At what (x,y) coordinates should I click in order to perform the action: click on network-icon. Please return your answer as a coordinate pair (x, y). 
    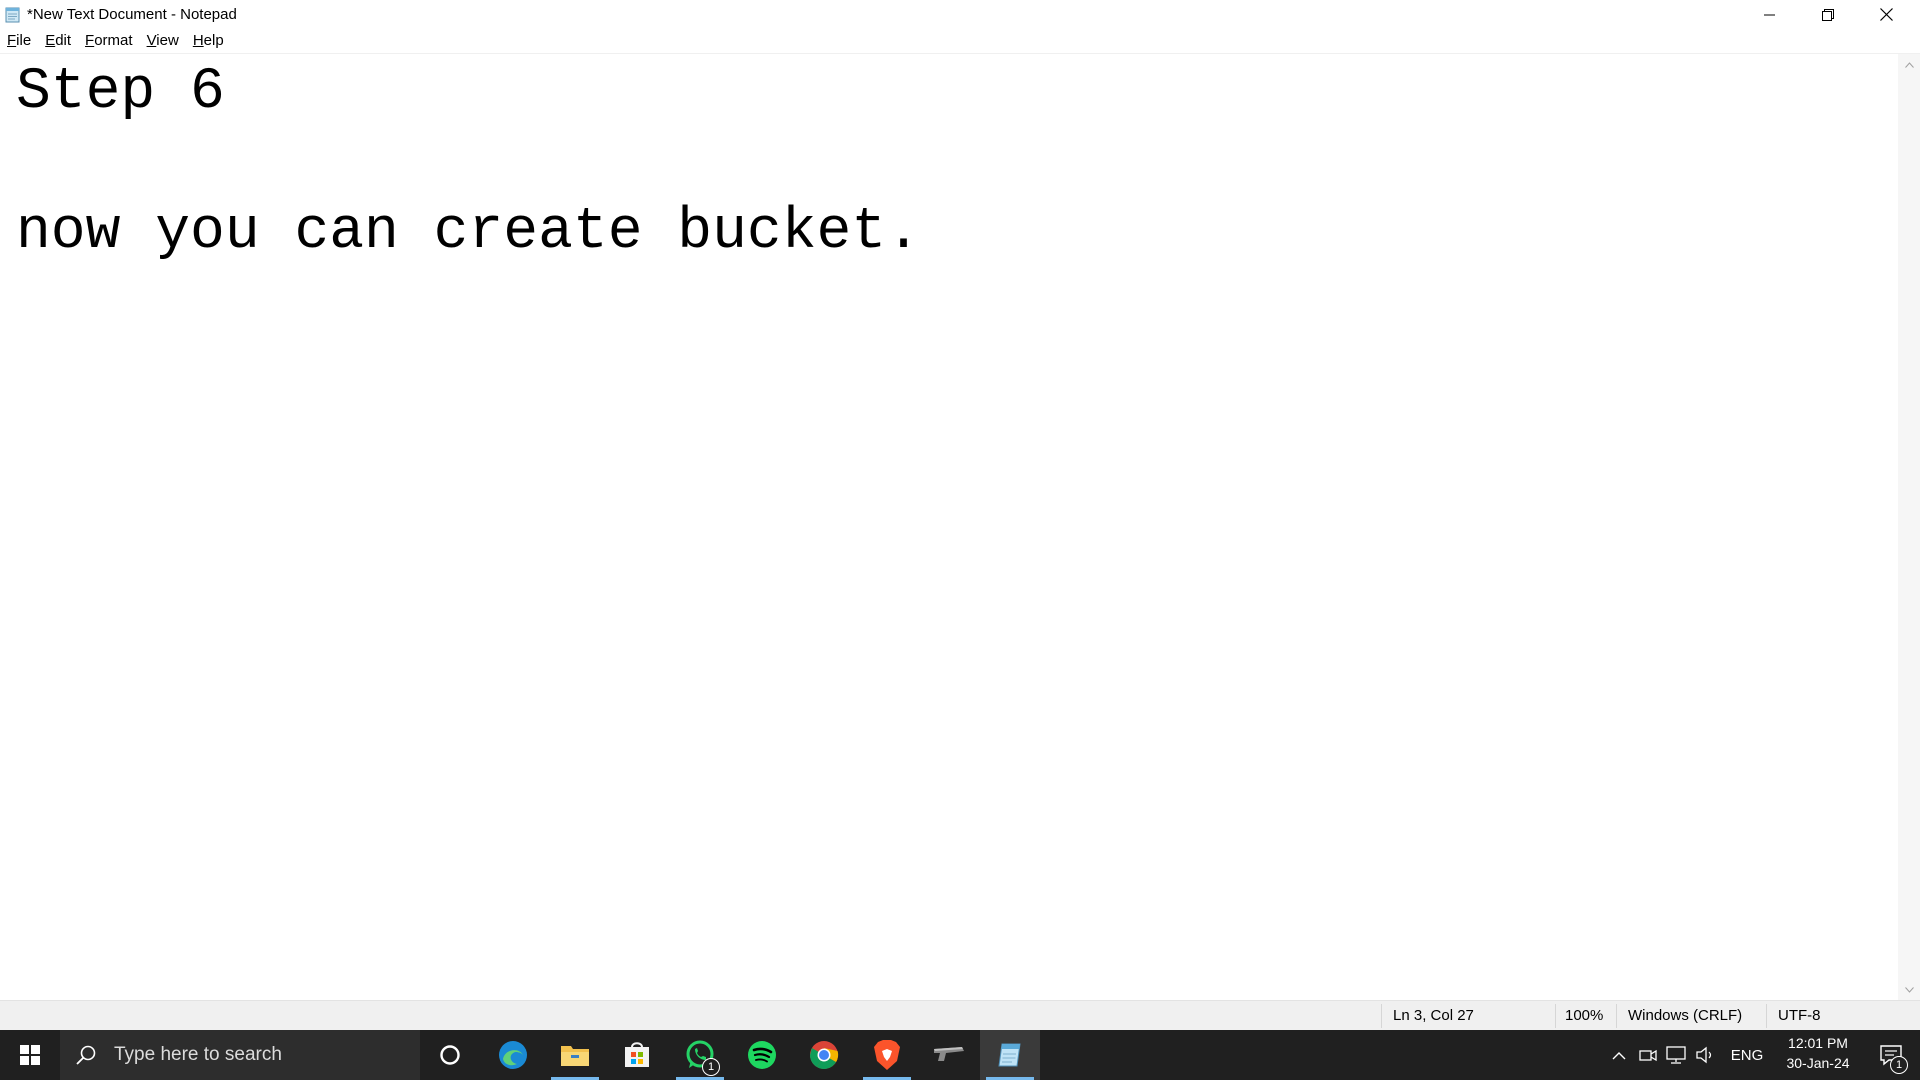
    Looking at the image, I should click on (1676, 1055).